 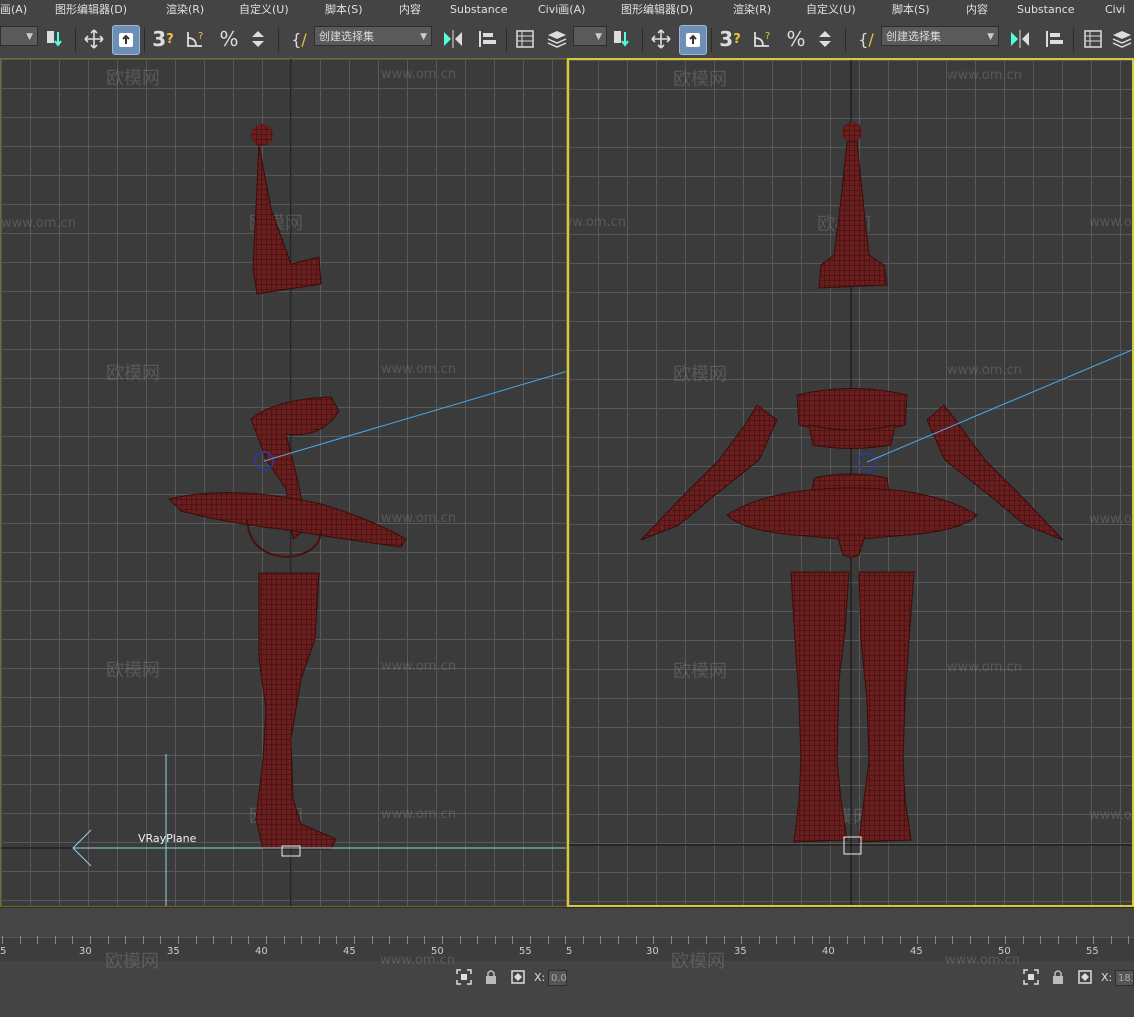 What do you see at coordinates (195, 39) in the screenshot?
I see `angle-snap-icon: ?` at bounding box center [195, 39].